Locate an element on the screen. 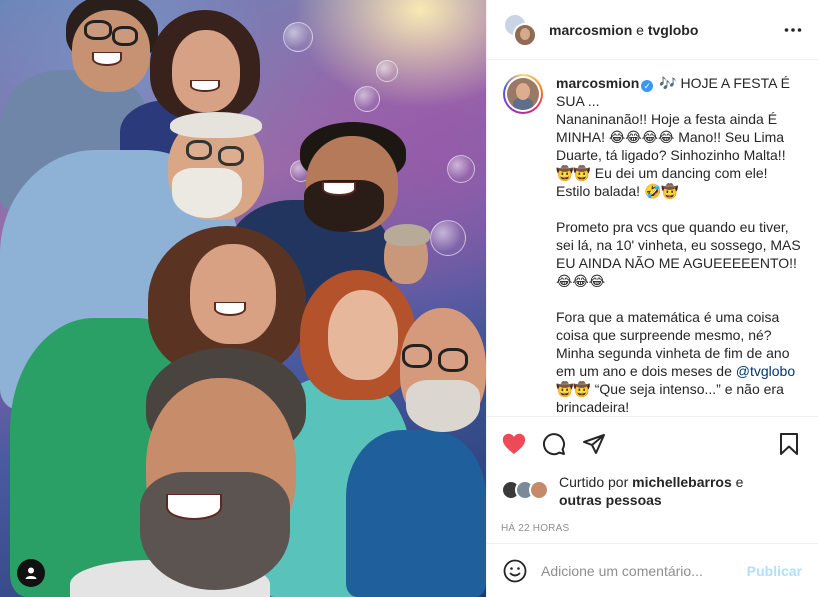 The image size is (818, 597). emoji-button is located at coordinates (515, 571).